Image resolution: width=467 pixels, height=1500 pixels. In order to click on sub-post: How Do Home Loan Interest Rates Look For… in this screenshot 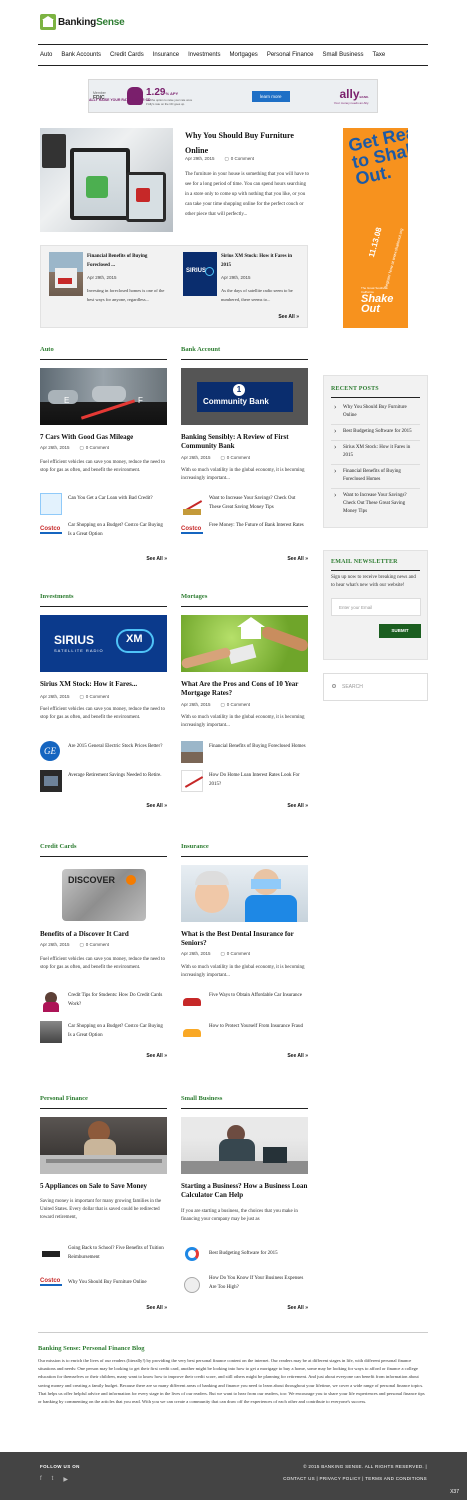, I will do `click(244, 782)`.